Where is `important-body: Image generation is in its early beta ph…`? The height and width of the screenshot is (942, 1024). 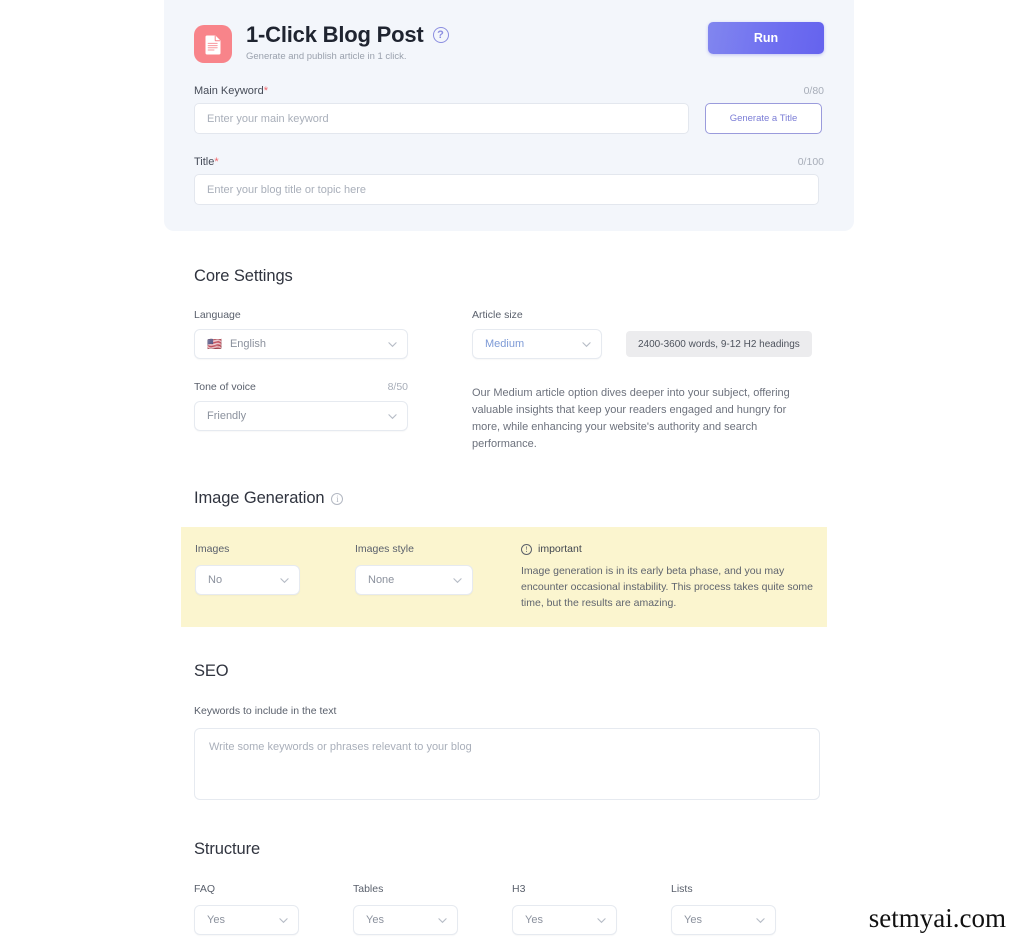
important-body: Image generation is in its early beta ph… is located at coordinates (667, 587).